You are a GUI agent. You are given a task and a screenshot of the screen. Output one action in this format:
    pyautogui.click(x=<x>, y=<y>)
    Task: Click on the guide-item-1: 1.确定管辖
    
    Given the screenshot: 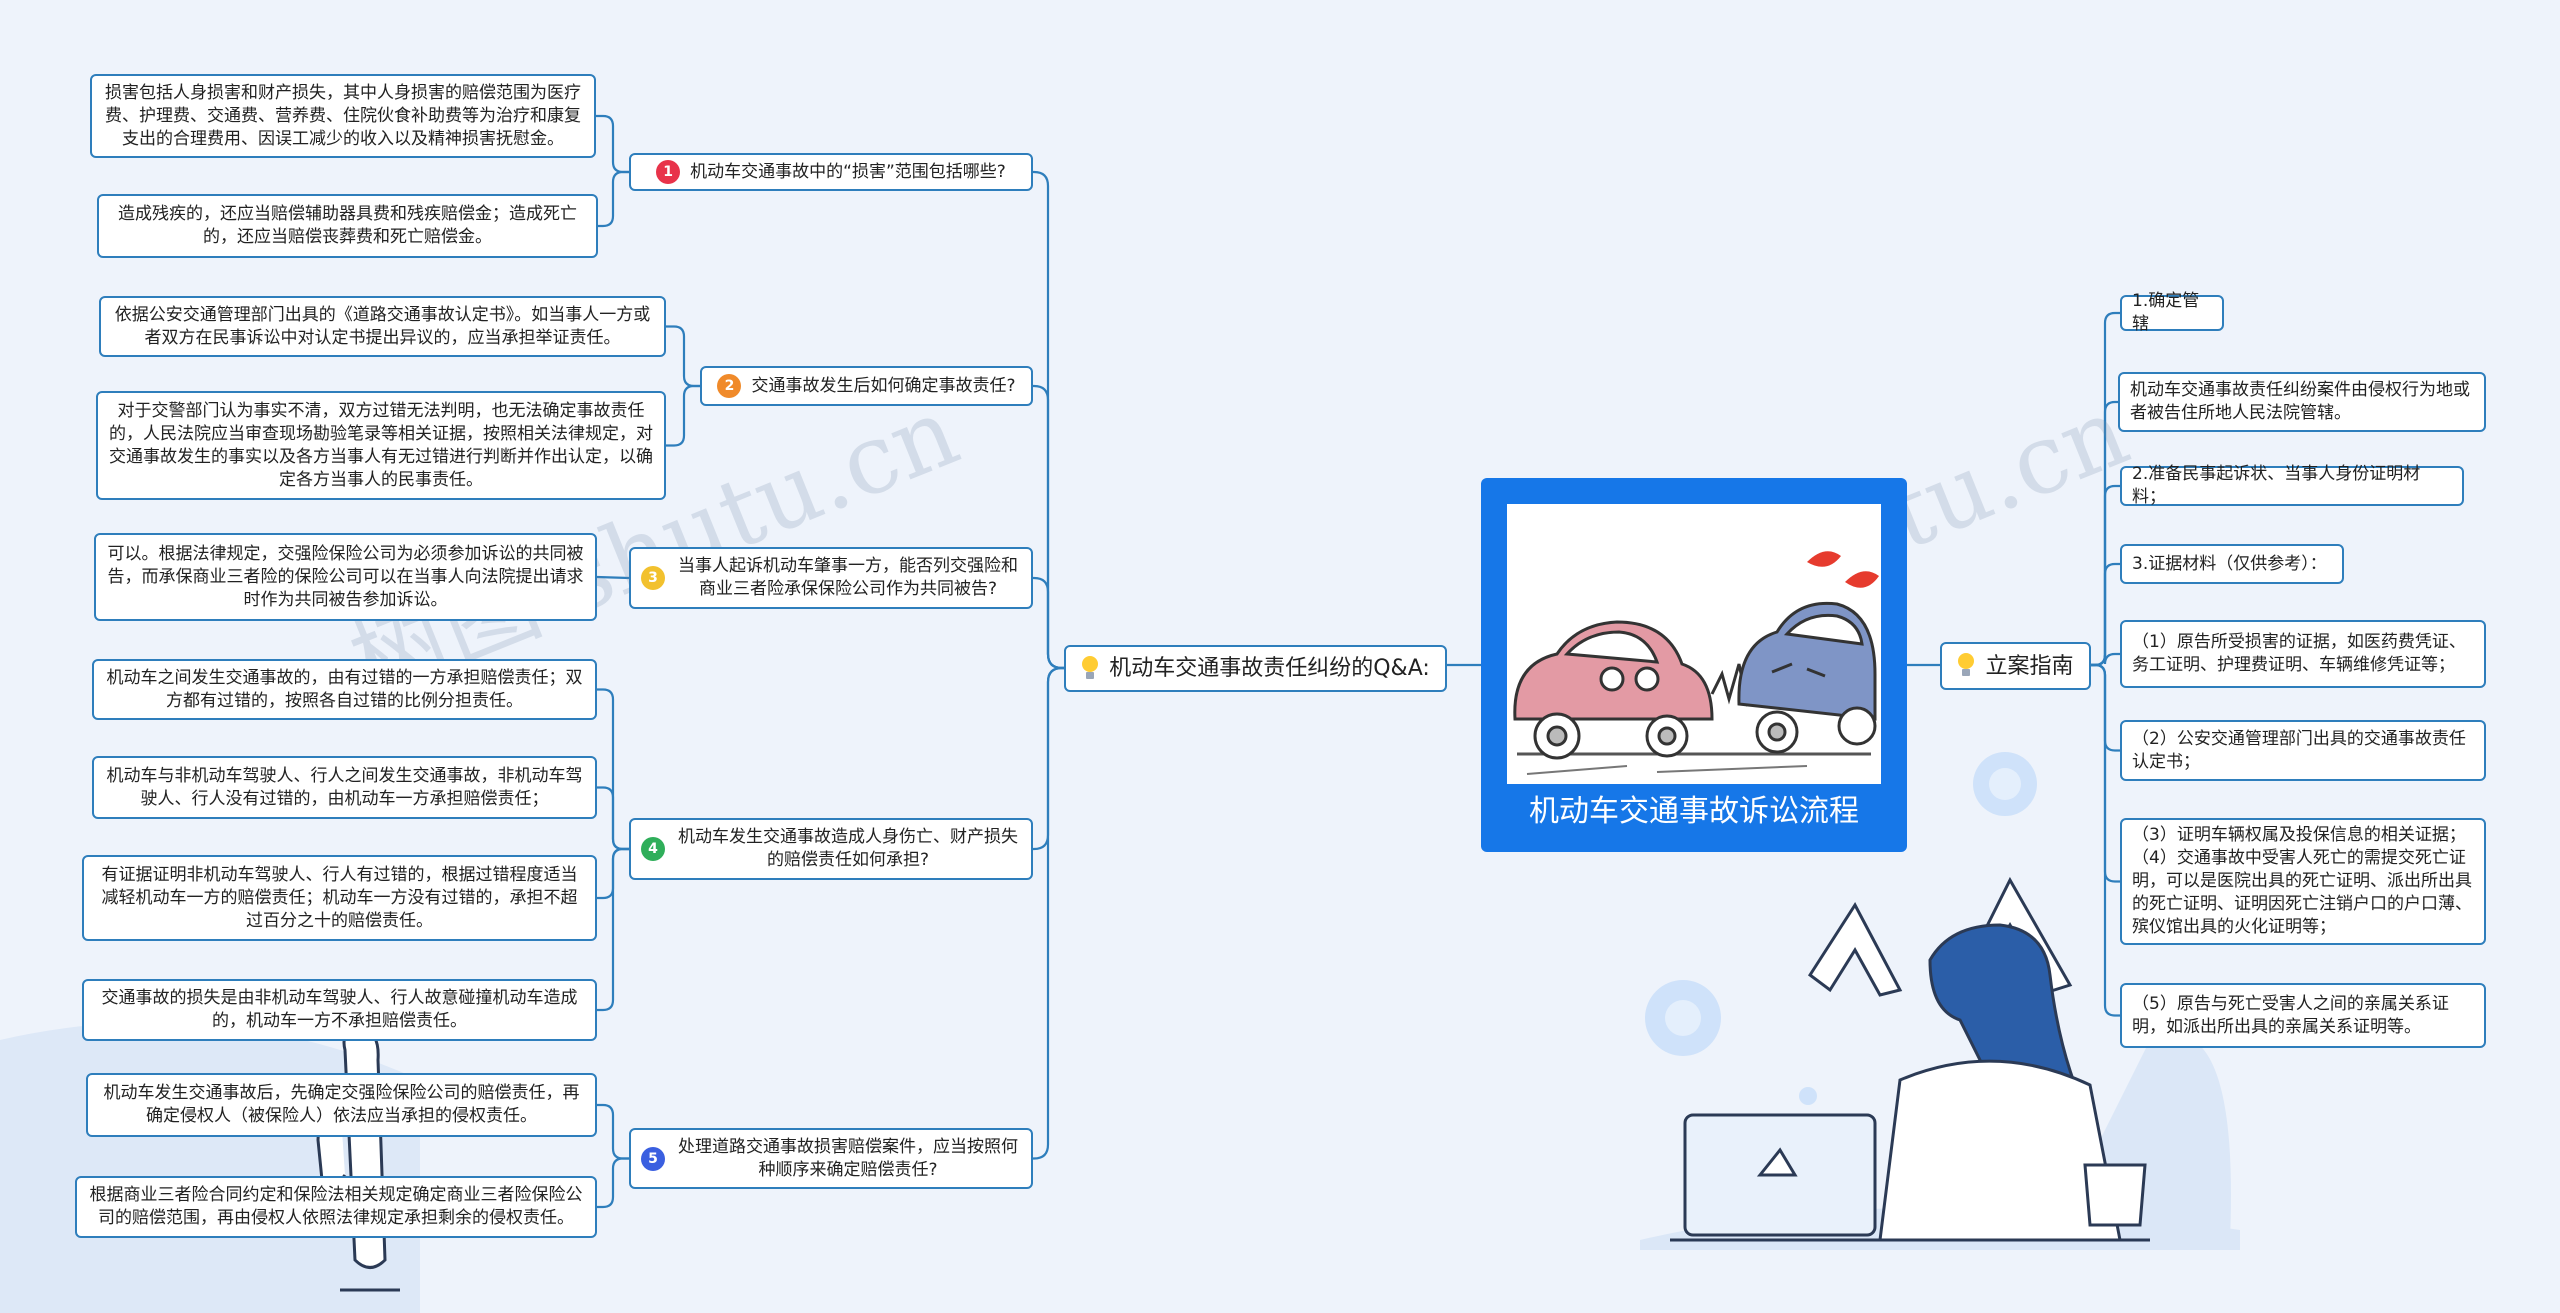 What is the action you would take?
    pyautogui.click(x=2172, y=312)
    